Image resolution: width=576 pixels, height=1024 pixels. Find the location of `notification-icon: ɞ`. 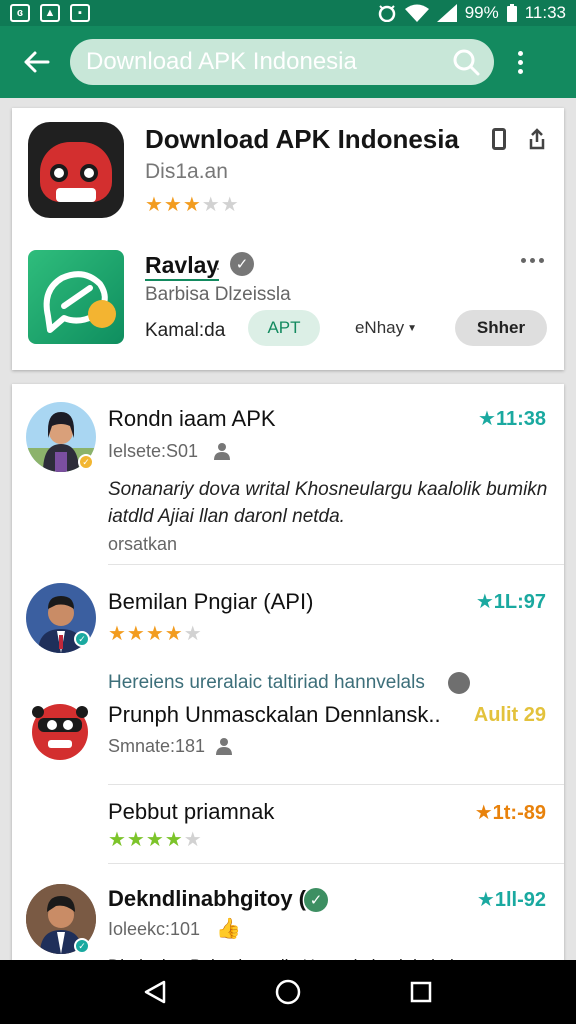

notification-icon: ɞ is located at coordinates (20, 13).